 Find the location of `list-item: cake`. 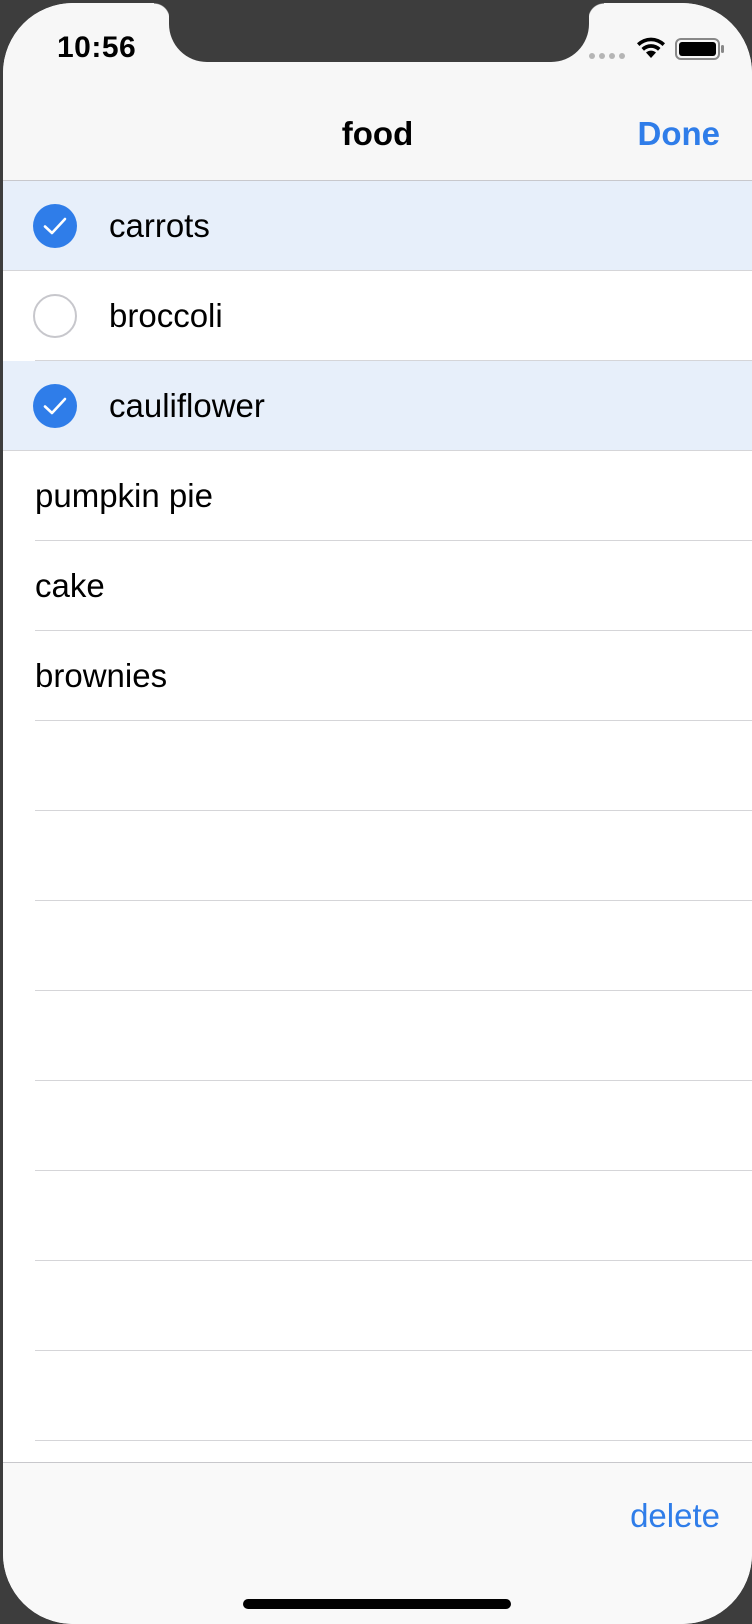

list-item: cake is located at coordinates (377, 586).